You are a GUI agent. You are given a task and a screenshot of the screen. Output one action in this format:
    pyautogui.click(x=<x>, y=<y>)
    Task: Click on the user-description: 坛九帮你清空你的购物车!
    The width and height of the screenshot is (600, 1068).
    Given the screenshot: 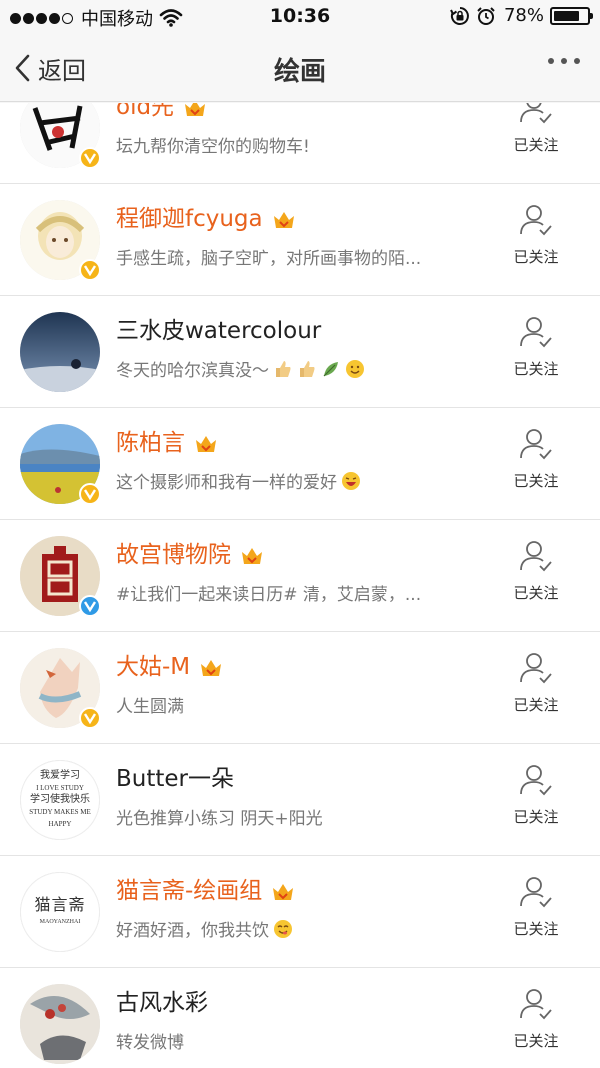 What is the action you would take?
    pyautogui.click(x=296, y=144)
    